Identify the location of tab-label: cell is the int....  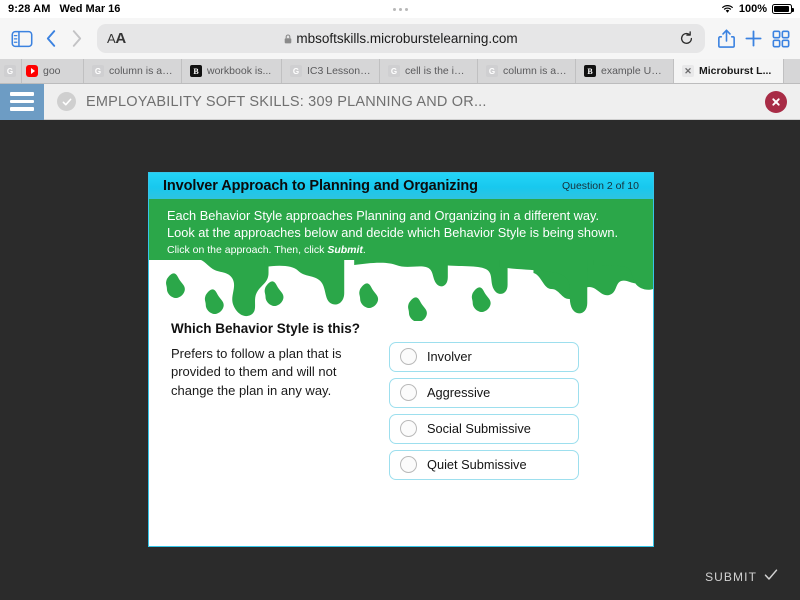
(437, 71).